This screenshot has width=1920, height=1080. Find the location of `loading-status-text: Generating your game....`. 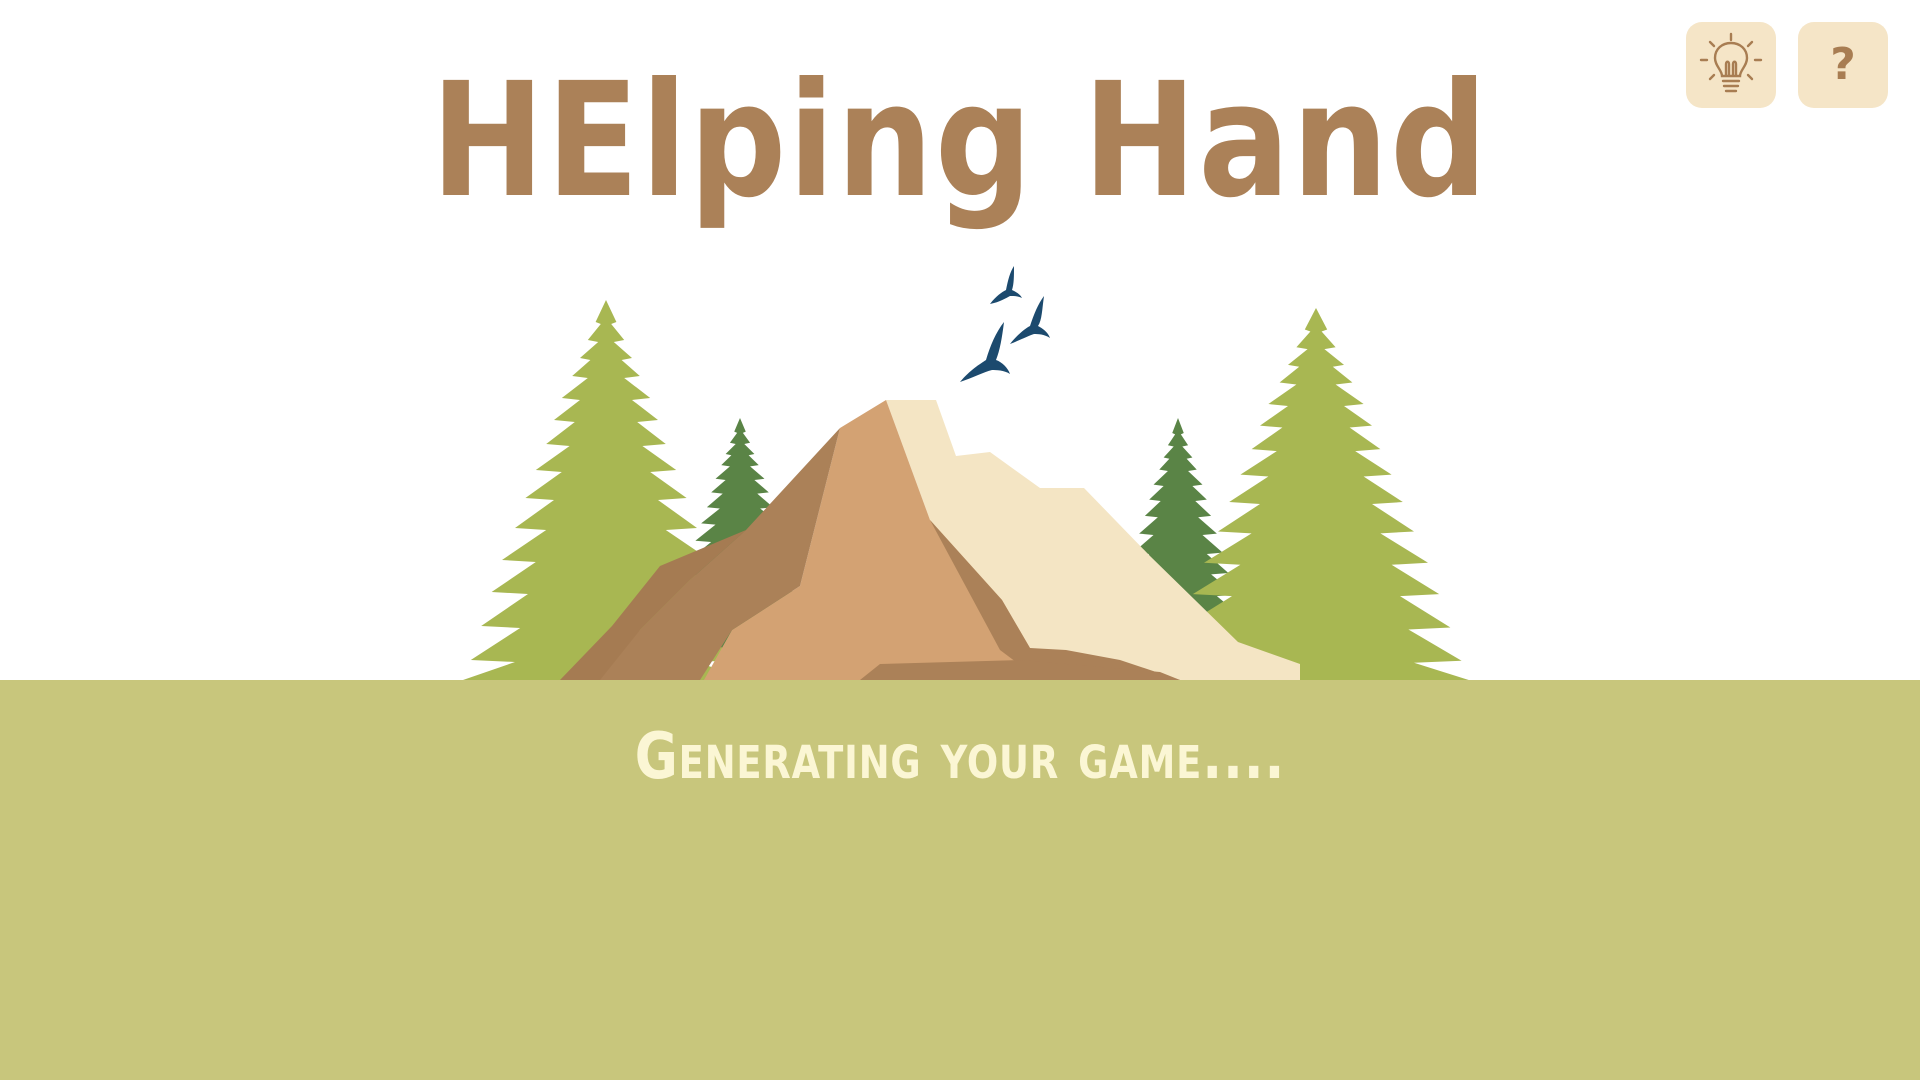

loading-status-text: Generating your game.... is located at coordinates (960, 757).